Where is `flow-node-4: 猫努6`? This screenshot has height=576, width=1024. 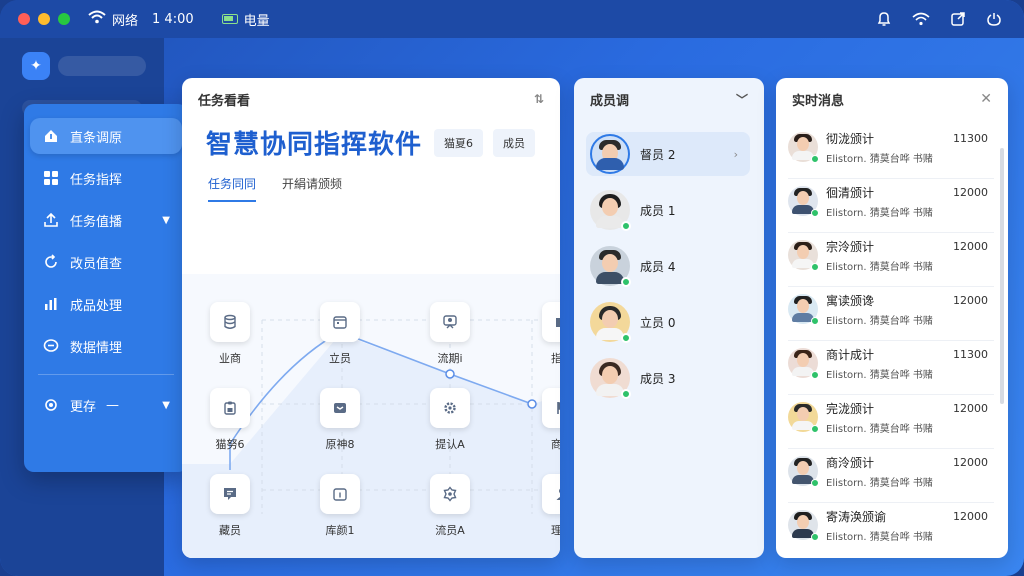 flow-node-4: 猫努6 is located at coordinates (230, 420).